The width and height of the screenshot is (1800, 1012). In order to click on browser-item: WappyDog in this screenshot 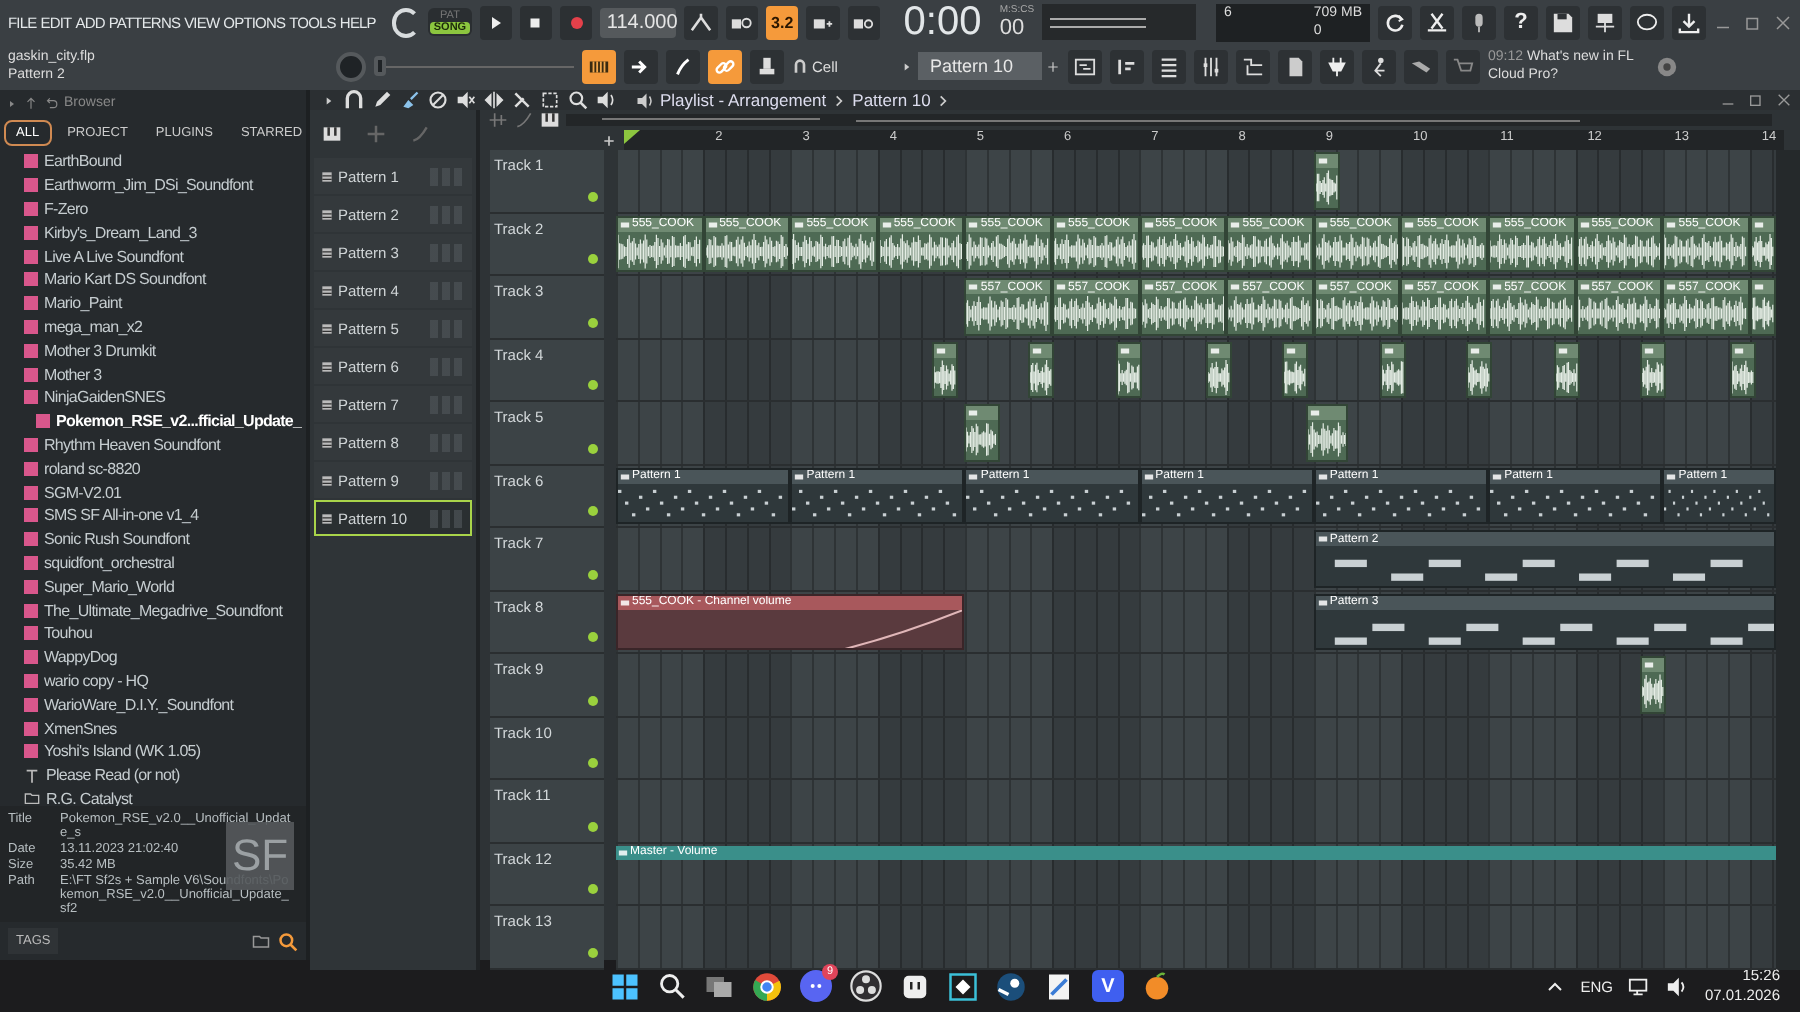, I will do `click(165, 657)`.